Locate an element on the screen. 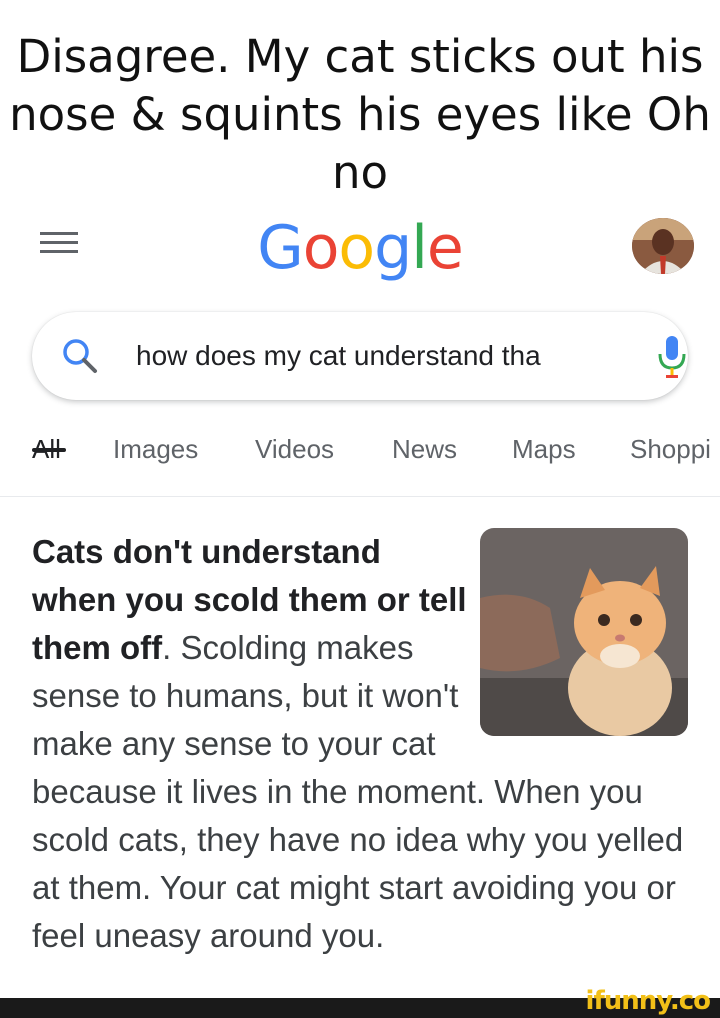 Image resolution: width=720 pixels, height=1018 pixels. logo-letter: g is located at coordinates (393, 248).